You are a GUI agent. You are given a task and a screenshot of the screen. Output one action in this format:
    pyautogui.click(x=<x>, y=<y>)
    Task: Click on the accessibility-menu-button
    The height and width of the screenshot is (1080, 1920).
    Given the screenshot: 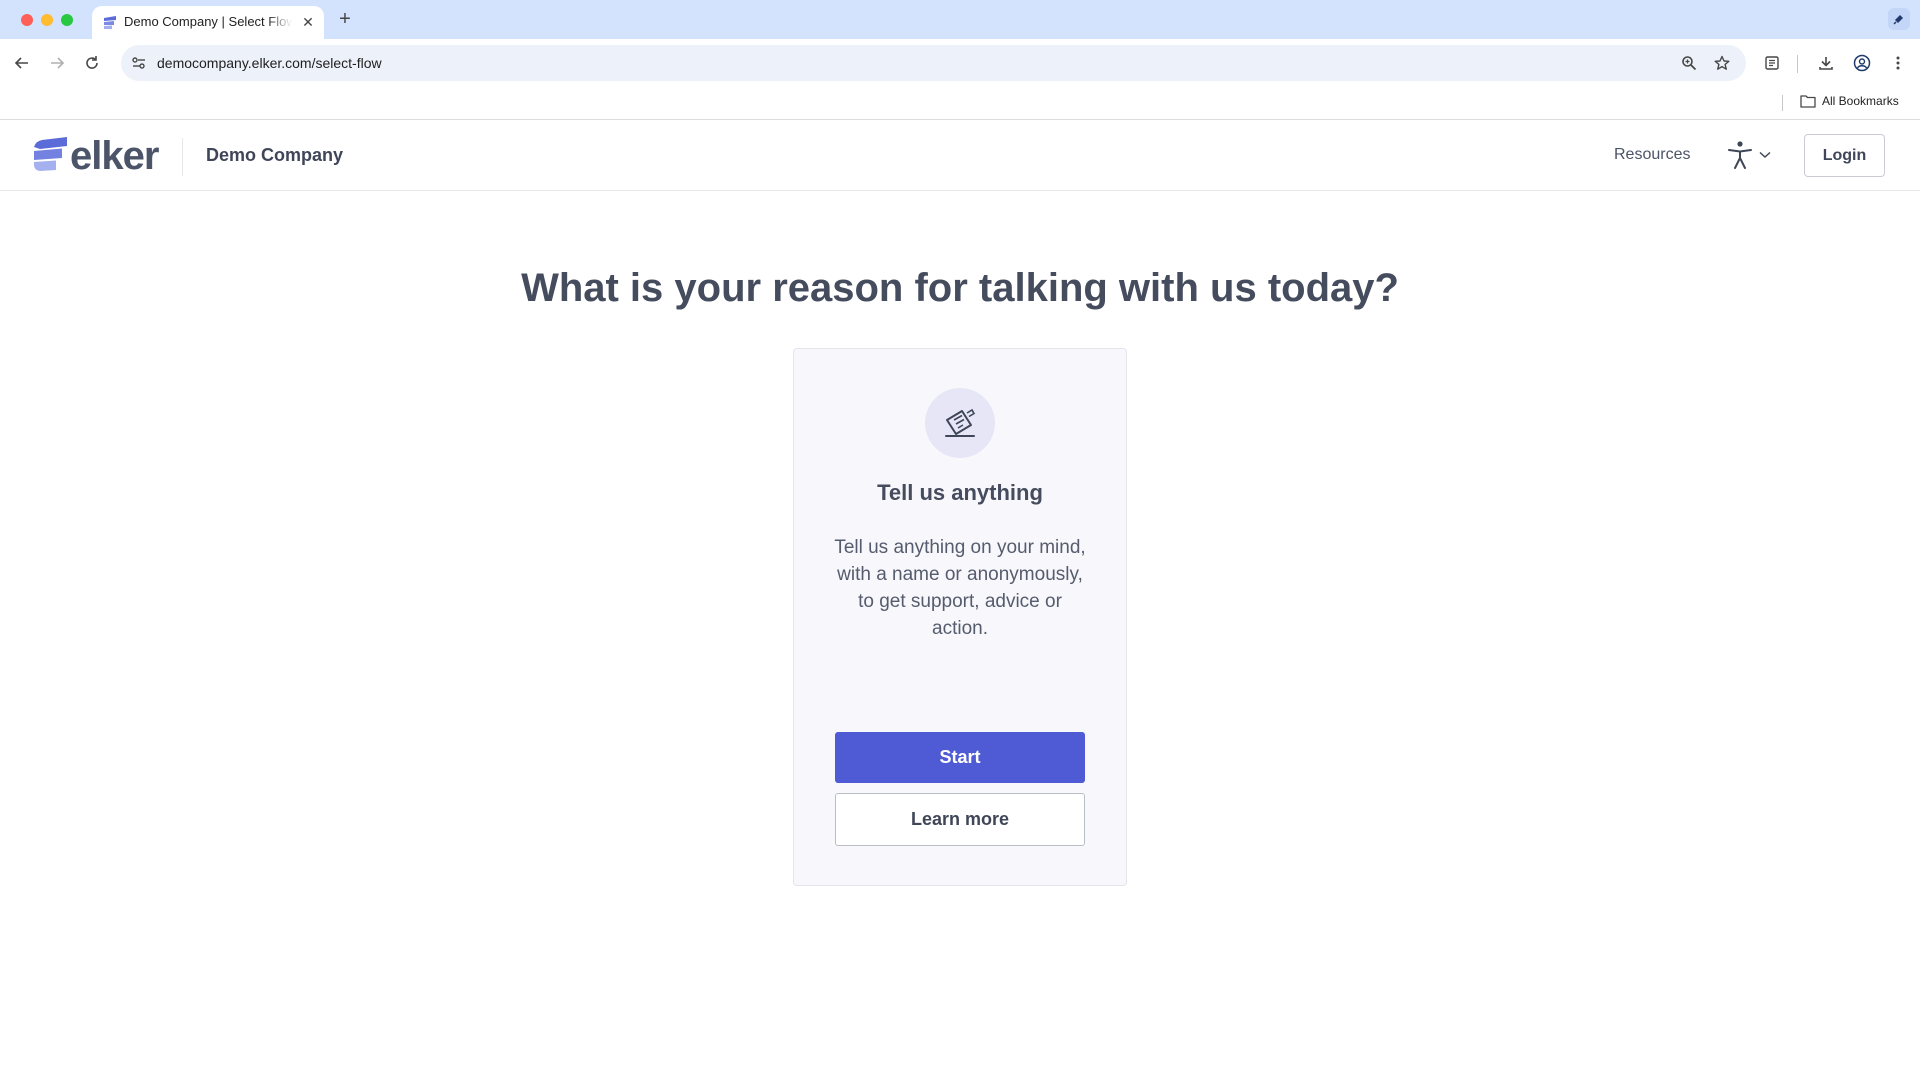 What is the action you would take?
    pyautogui.click(x=1749, y=155)
    